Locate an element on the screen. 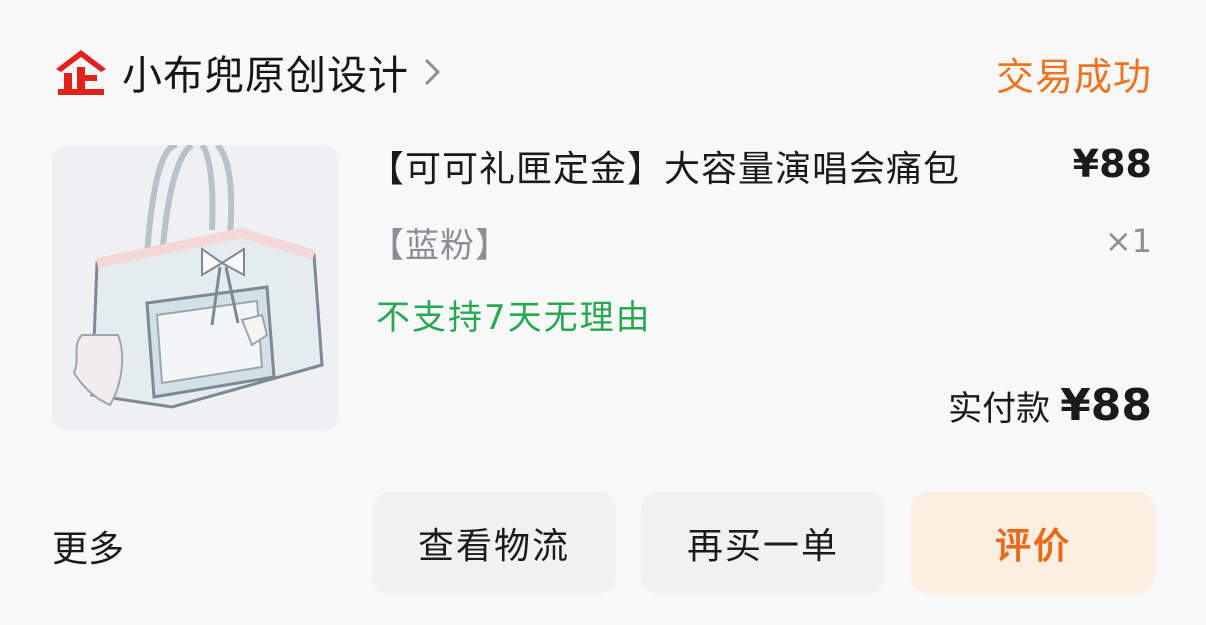 Image resolution: width=1206 pixels, height=625 pixels. more-button: 更多 is located at coordinates (88, 546).